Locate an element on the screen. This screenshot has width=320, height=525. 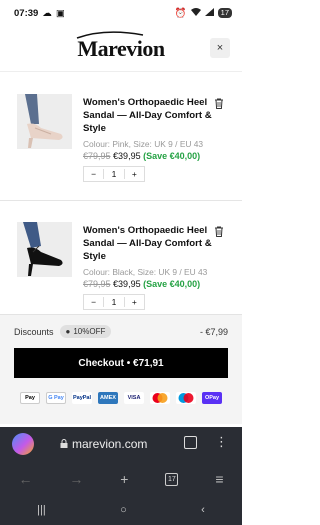
mastercard-icon is located at coordinates (160, 398).